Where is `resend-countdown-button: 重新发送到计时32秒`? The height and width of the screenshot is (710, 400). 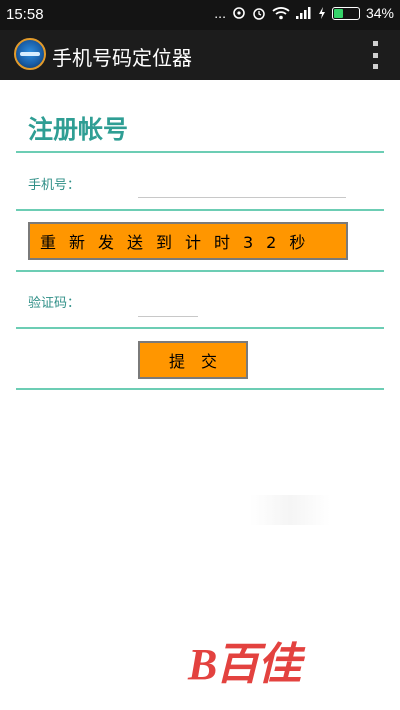
resend-countdown-button: 重新发送到计时32秒 is located at coordinates (188, 241).